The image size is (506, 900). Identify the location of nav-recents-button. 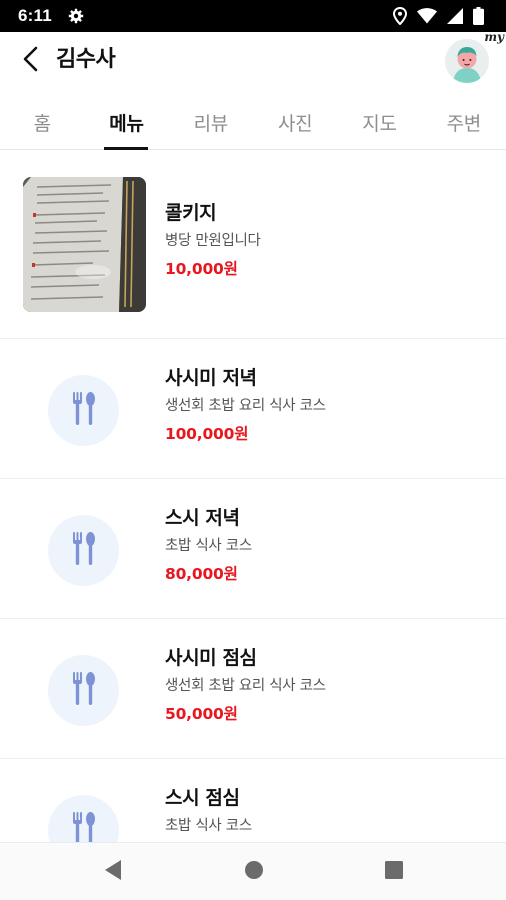
(394, 872).